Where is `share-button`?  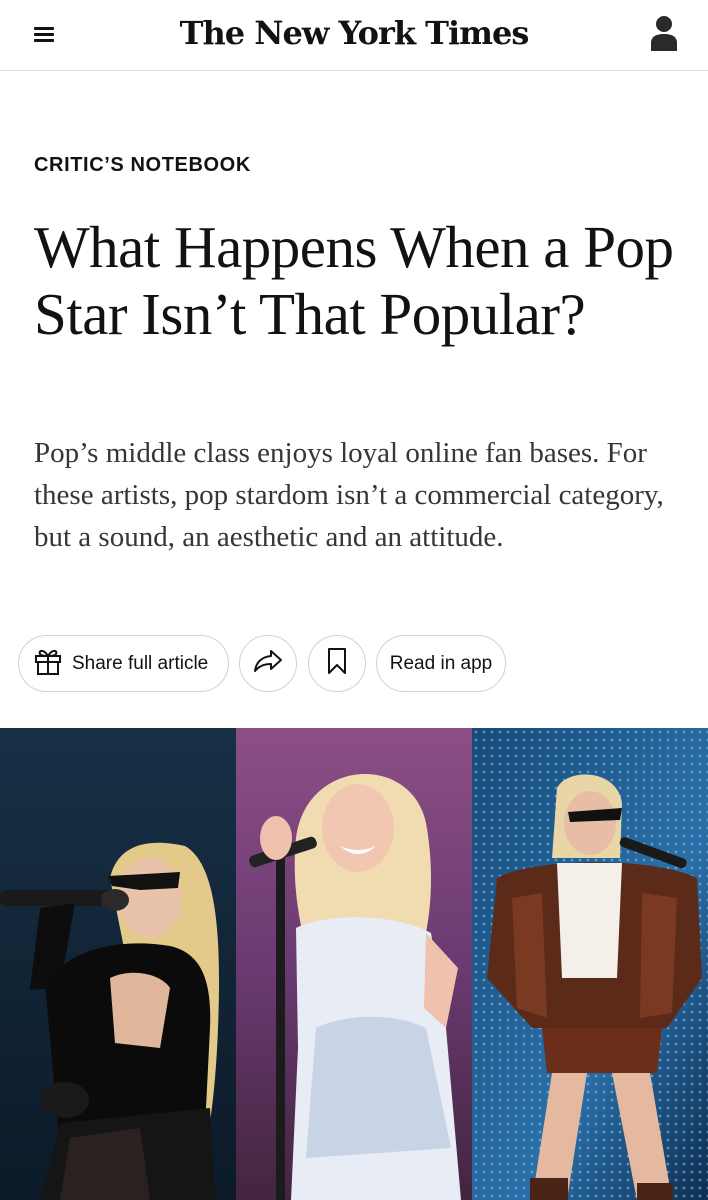 share-button is located at coordinates (268, 663).